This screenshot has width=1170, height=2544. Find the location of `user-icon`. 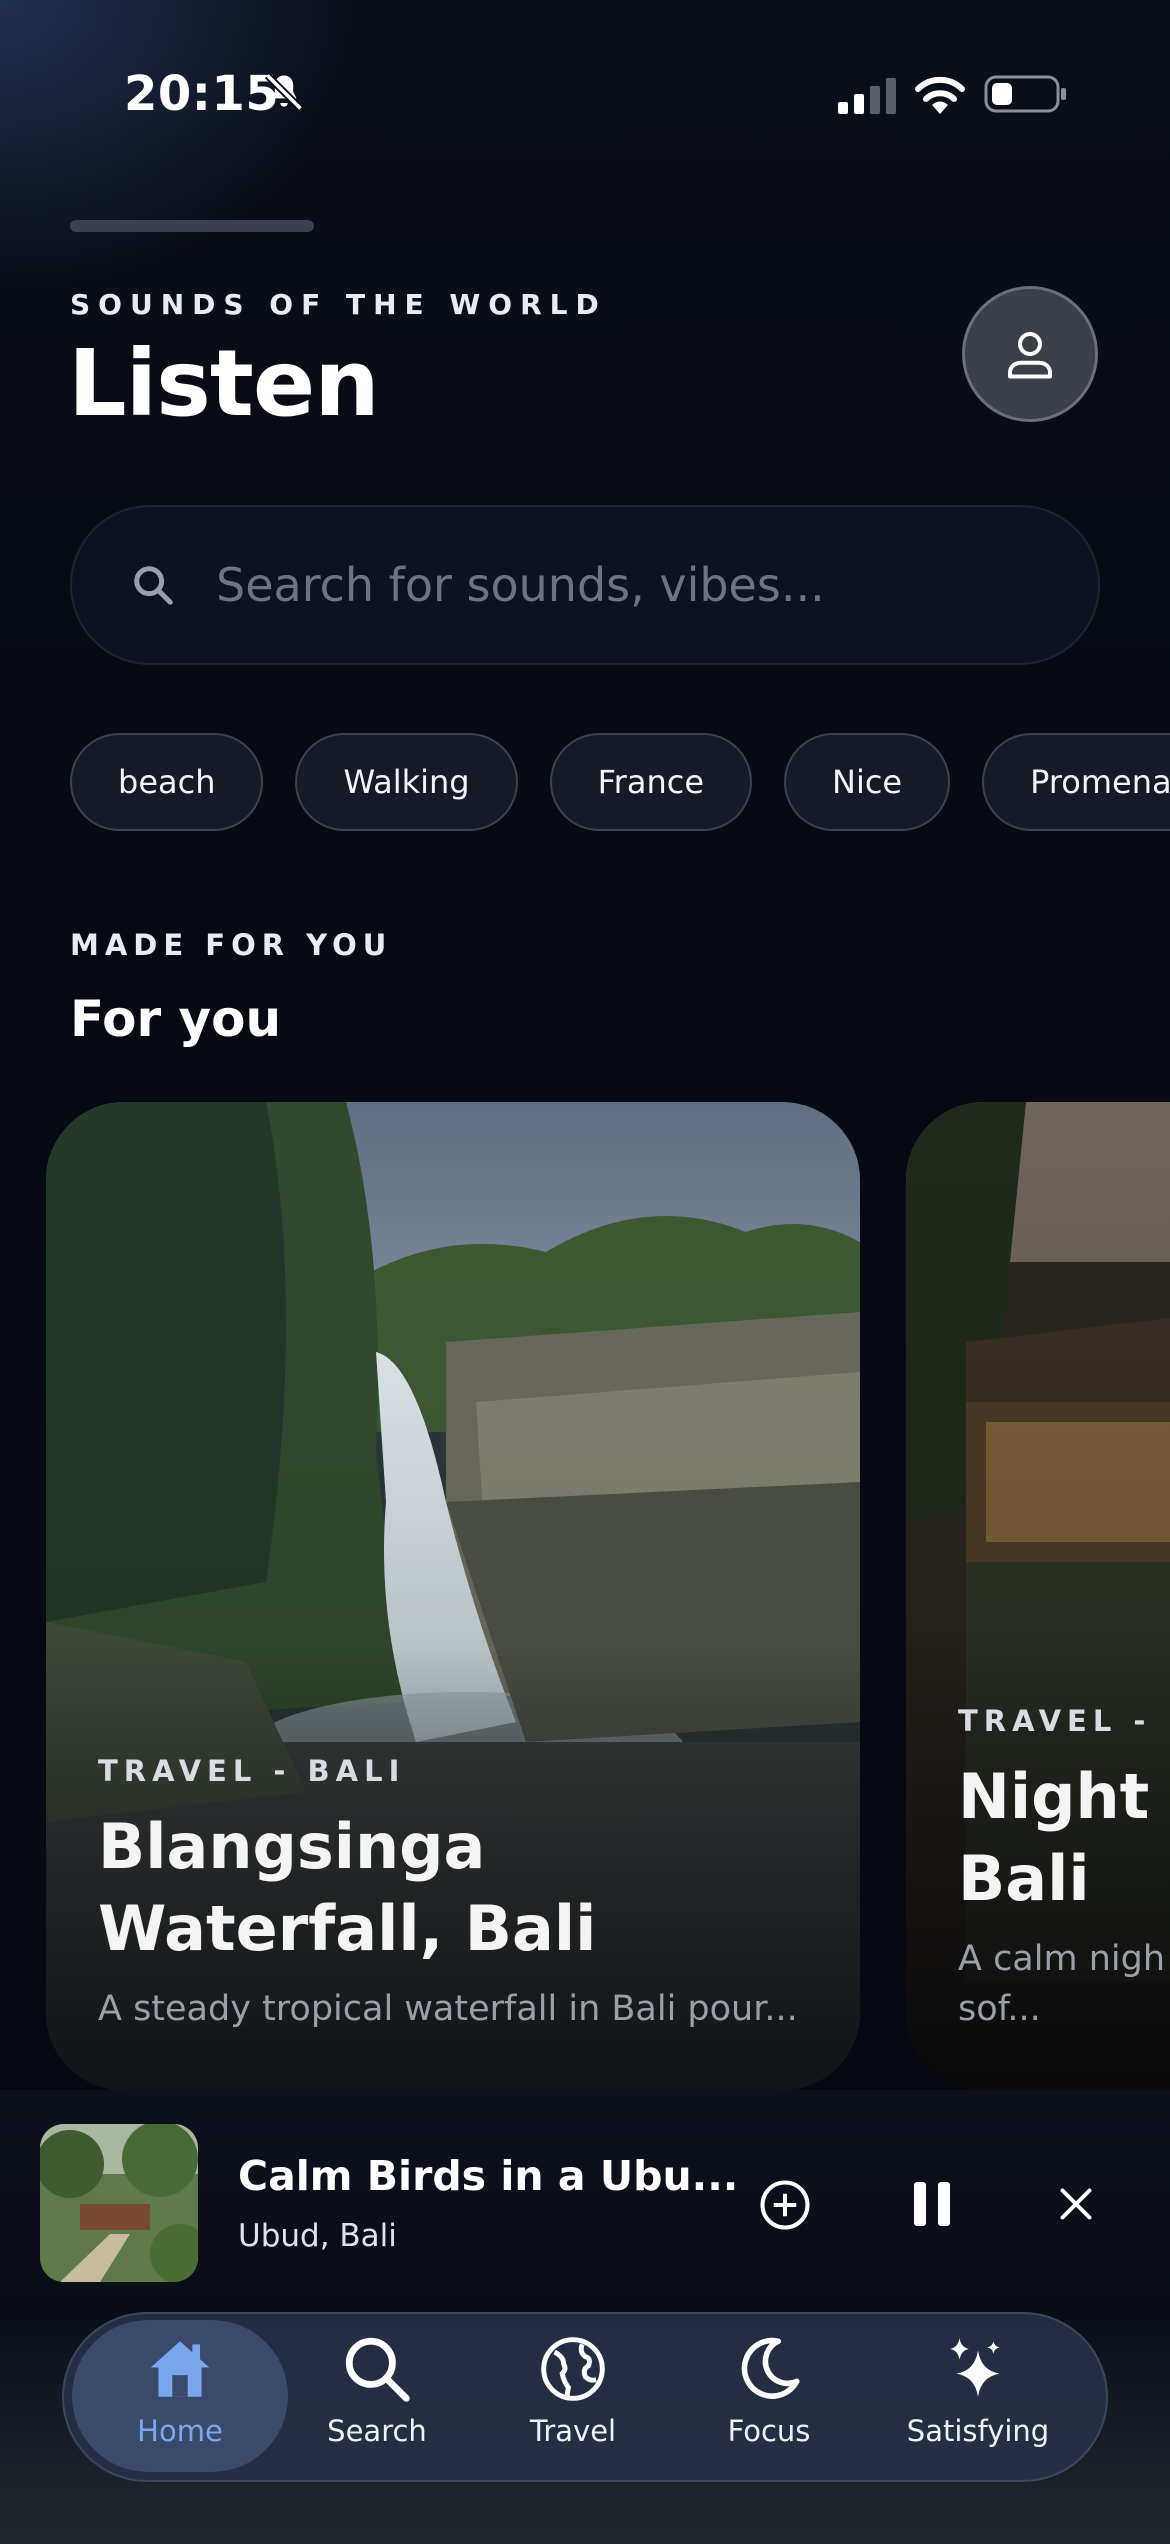

user-icon is located at coordinates (1030, 355).